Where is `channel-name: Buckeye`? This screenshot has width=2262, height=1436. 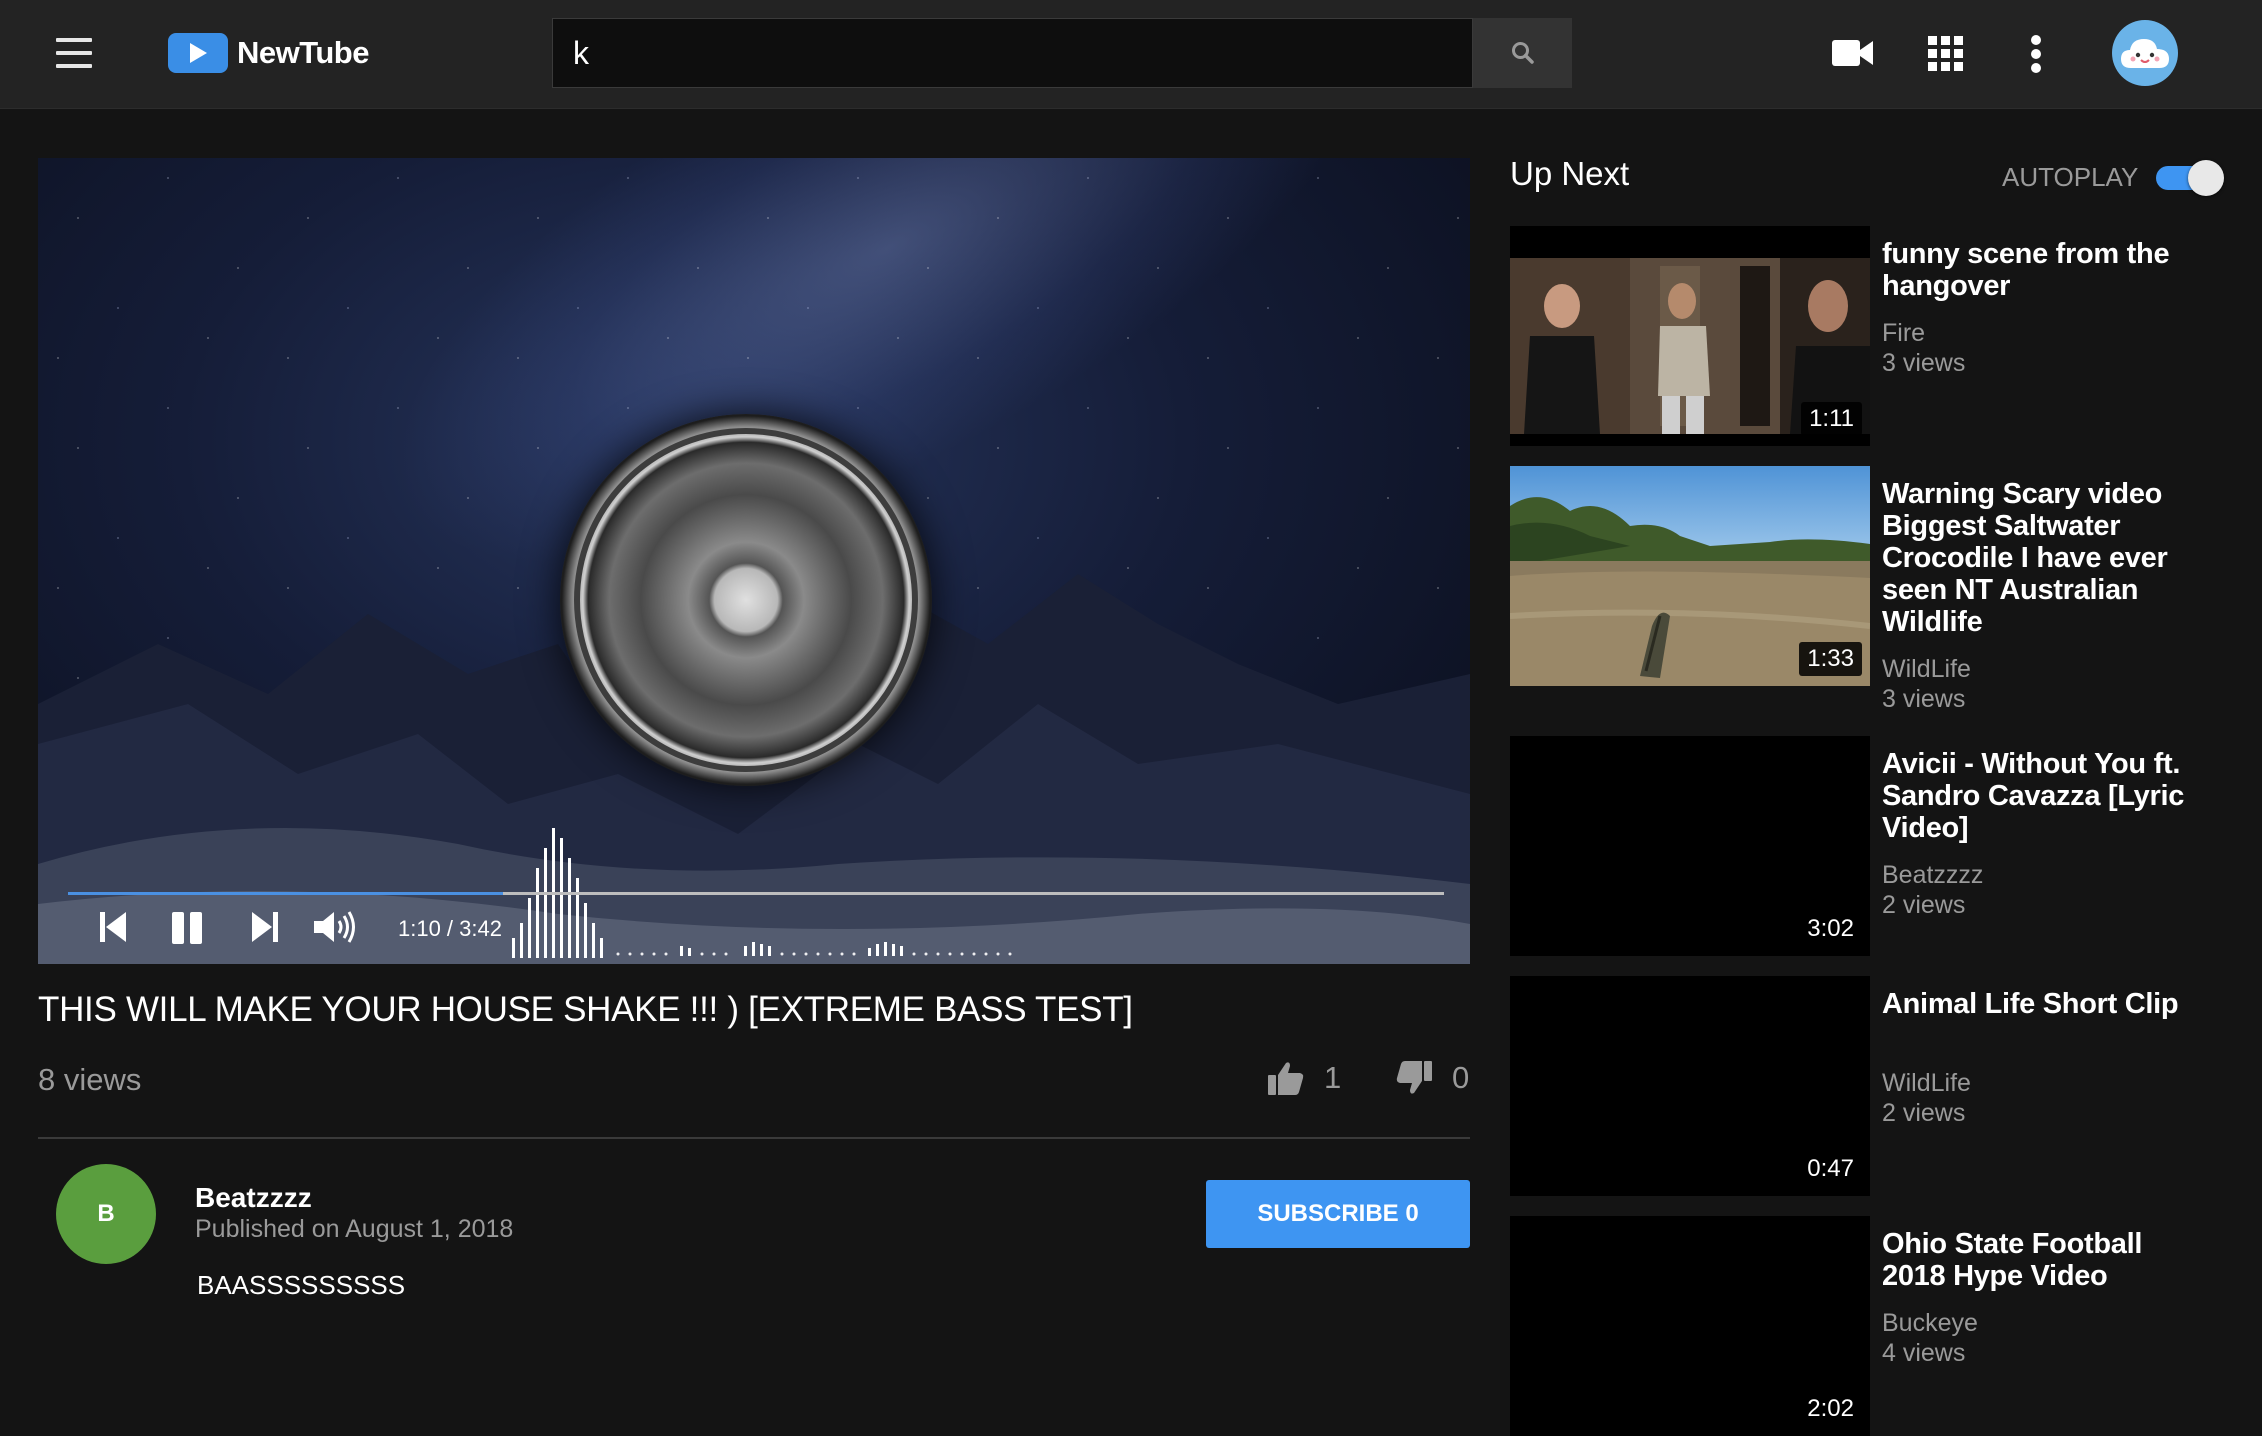
channel-name: Buckeye is located at coordinates (1930, 1323).